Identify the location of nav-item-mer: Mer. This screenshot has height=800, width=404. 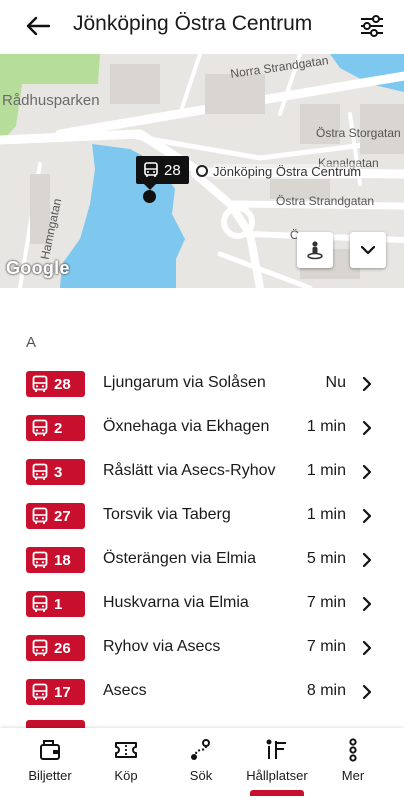
(353, 764).